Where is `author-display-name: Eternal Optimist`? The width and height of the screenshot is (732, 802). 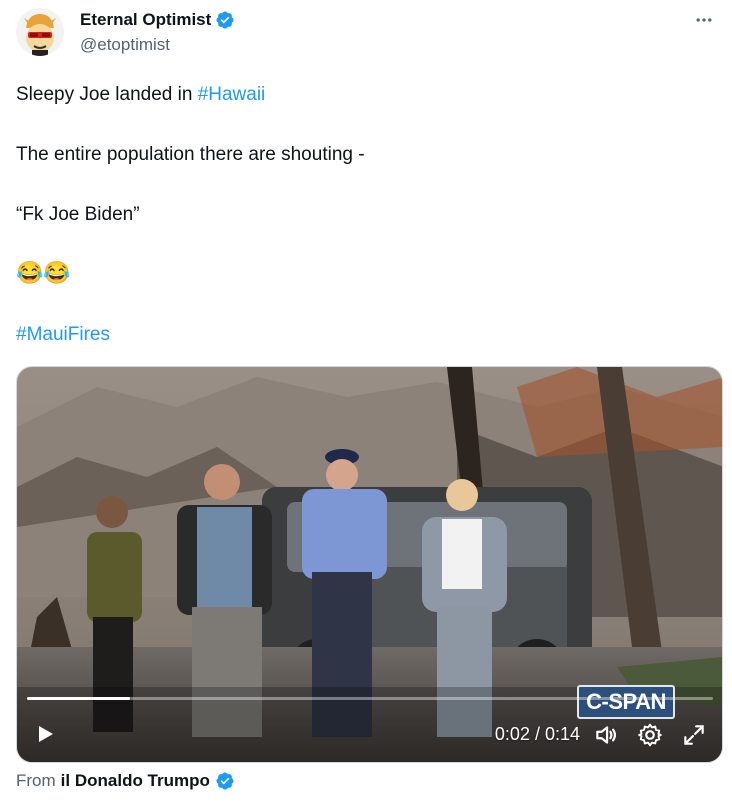 author-display-name: Eternal Optimist is located at coordinates (145, 20).